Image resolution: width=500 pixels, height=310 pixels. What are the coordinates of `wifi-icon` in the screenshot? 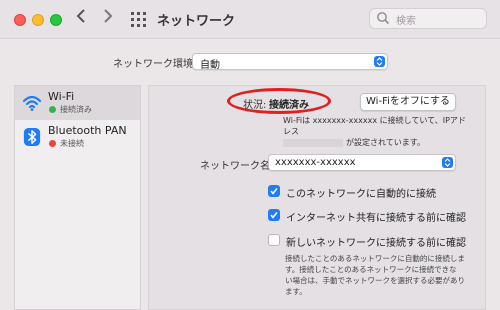 It's located at (32, 103).